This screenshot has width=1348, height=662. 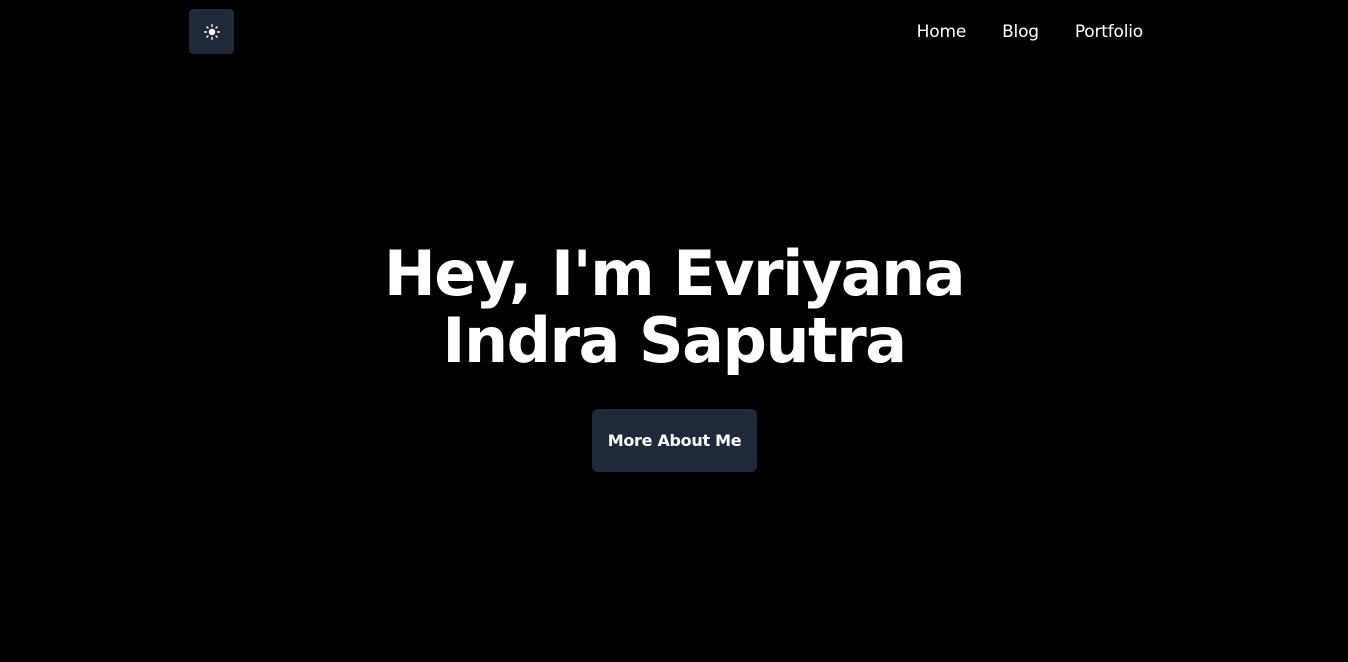 I want to click on navbar: Home Blog Portfolio, so click(x=669, y=31).